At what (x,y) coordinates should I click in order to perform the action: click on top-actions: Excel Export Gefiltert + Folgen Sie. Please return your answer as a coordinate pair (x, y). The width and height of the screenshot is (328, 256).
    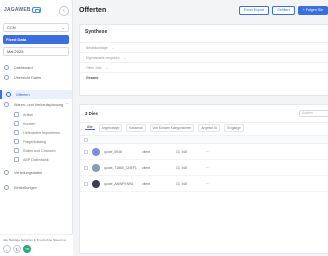
    Looking at the image, I should click on (283, 10).